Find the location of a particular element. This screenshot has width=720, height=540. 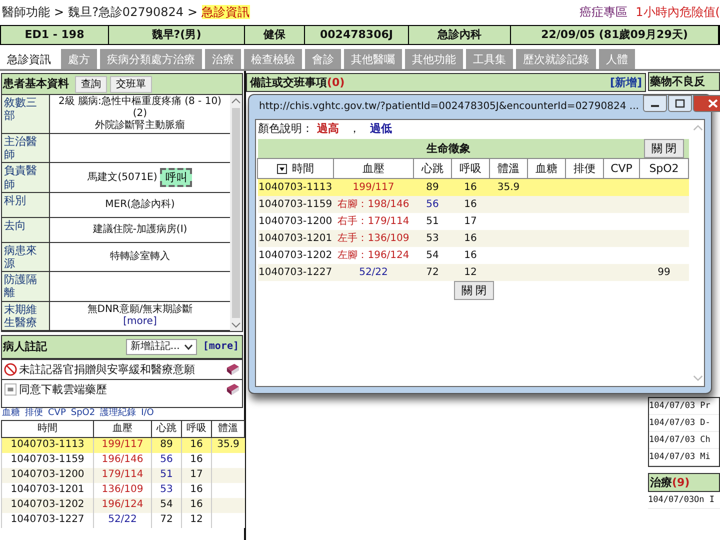

table-cell: 196/146 is located at coordinates (123, 460).